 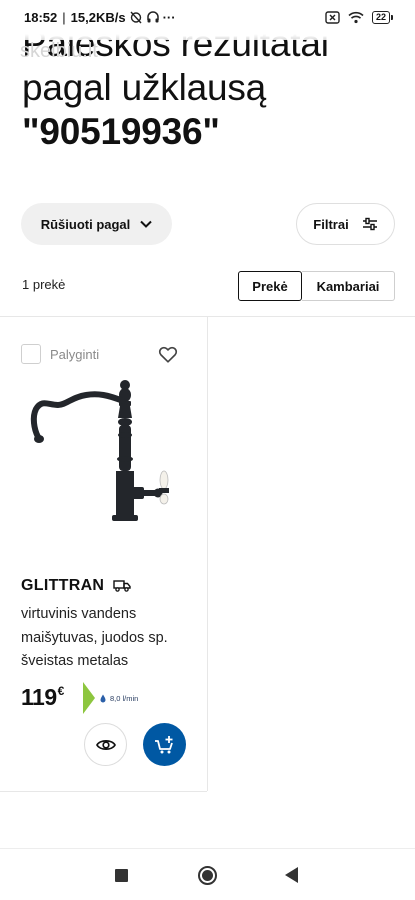 I want to click on sliders-icon, so click(x=369, y=224).